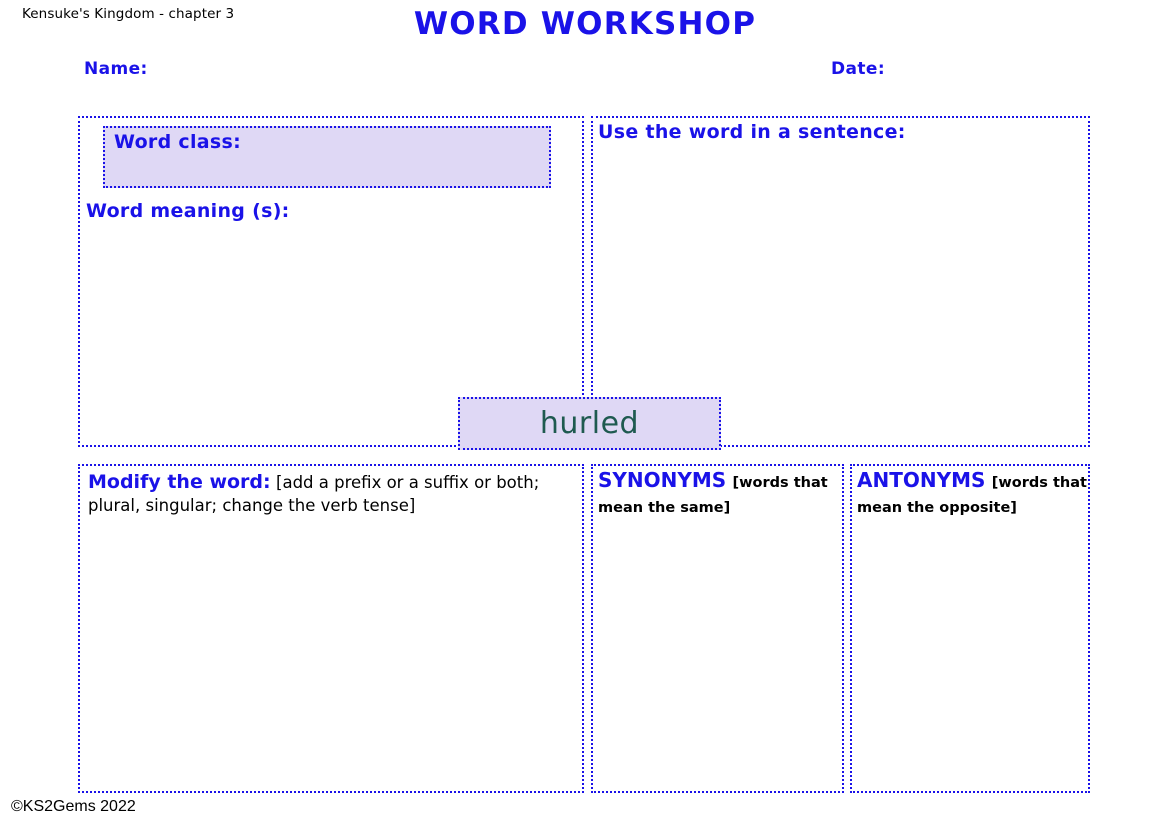  I want to click on synonyms-label: SYNONYMS, so click(662, 480).